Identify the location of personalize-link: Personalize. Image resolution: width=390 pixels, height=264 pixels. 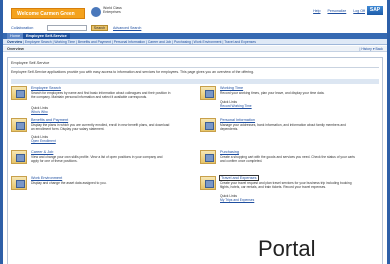
(336, 11).